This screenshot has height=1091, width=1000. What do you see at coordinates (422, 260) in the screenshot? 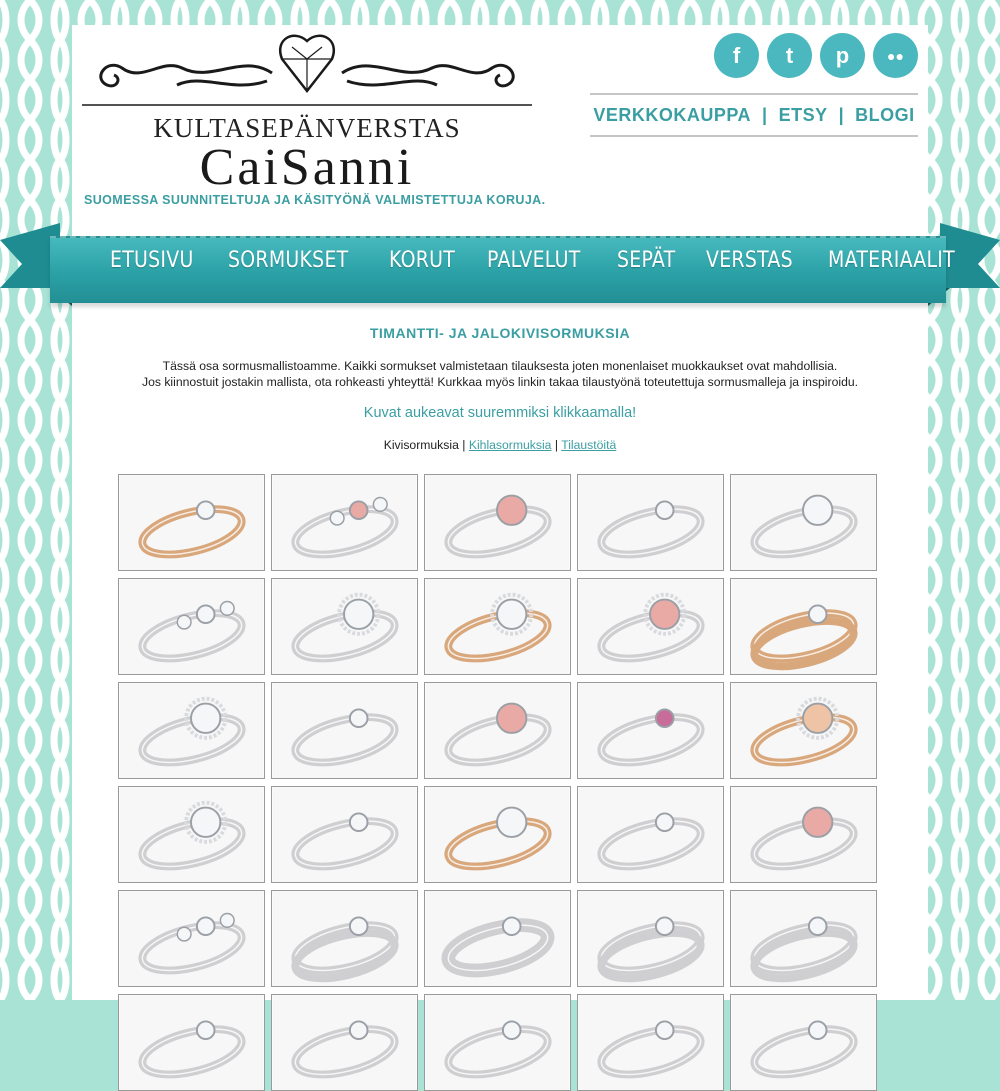
I see `nav-korut: KORUT` at bounding box center [422, 260].